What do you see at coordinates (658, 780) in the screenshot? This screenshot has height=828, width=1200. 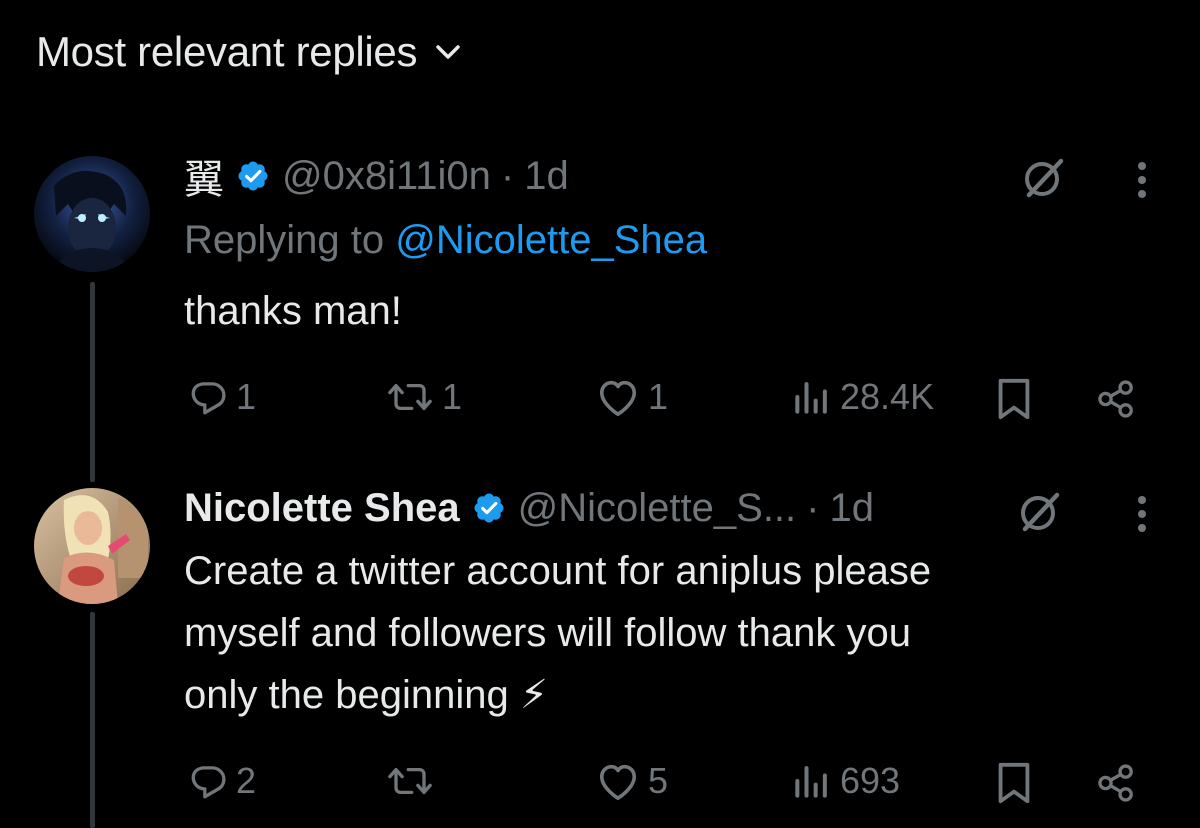 I see `like-count: 5` at bounding box center [658, 780].